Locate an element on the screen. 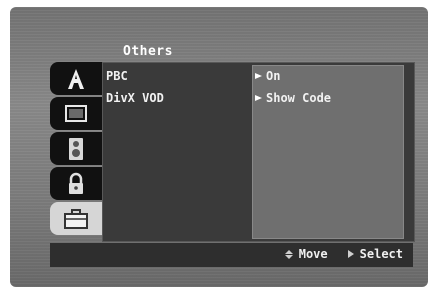  tab-audio is located at coordinates (76, 148).